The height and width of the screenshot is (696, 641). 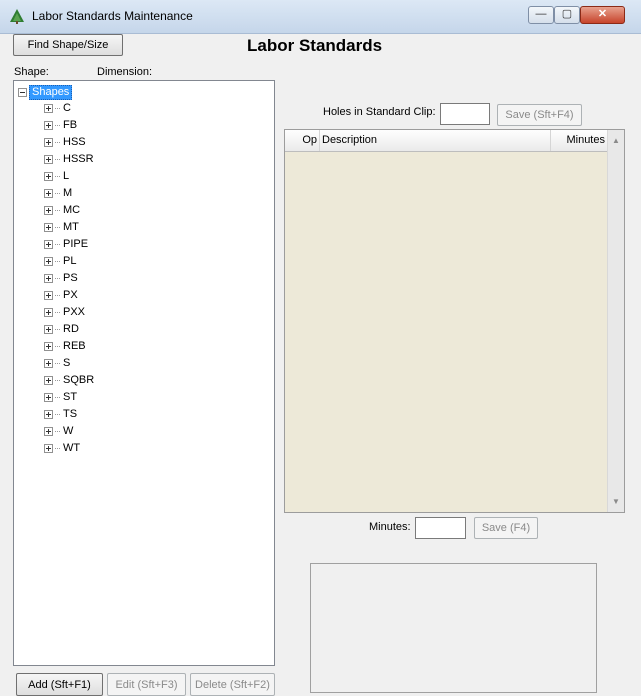 What do you see at coordinates (60, 414) in the screenshot?
I see `tree-item: TS` at bounding box center [60, 414].